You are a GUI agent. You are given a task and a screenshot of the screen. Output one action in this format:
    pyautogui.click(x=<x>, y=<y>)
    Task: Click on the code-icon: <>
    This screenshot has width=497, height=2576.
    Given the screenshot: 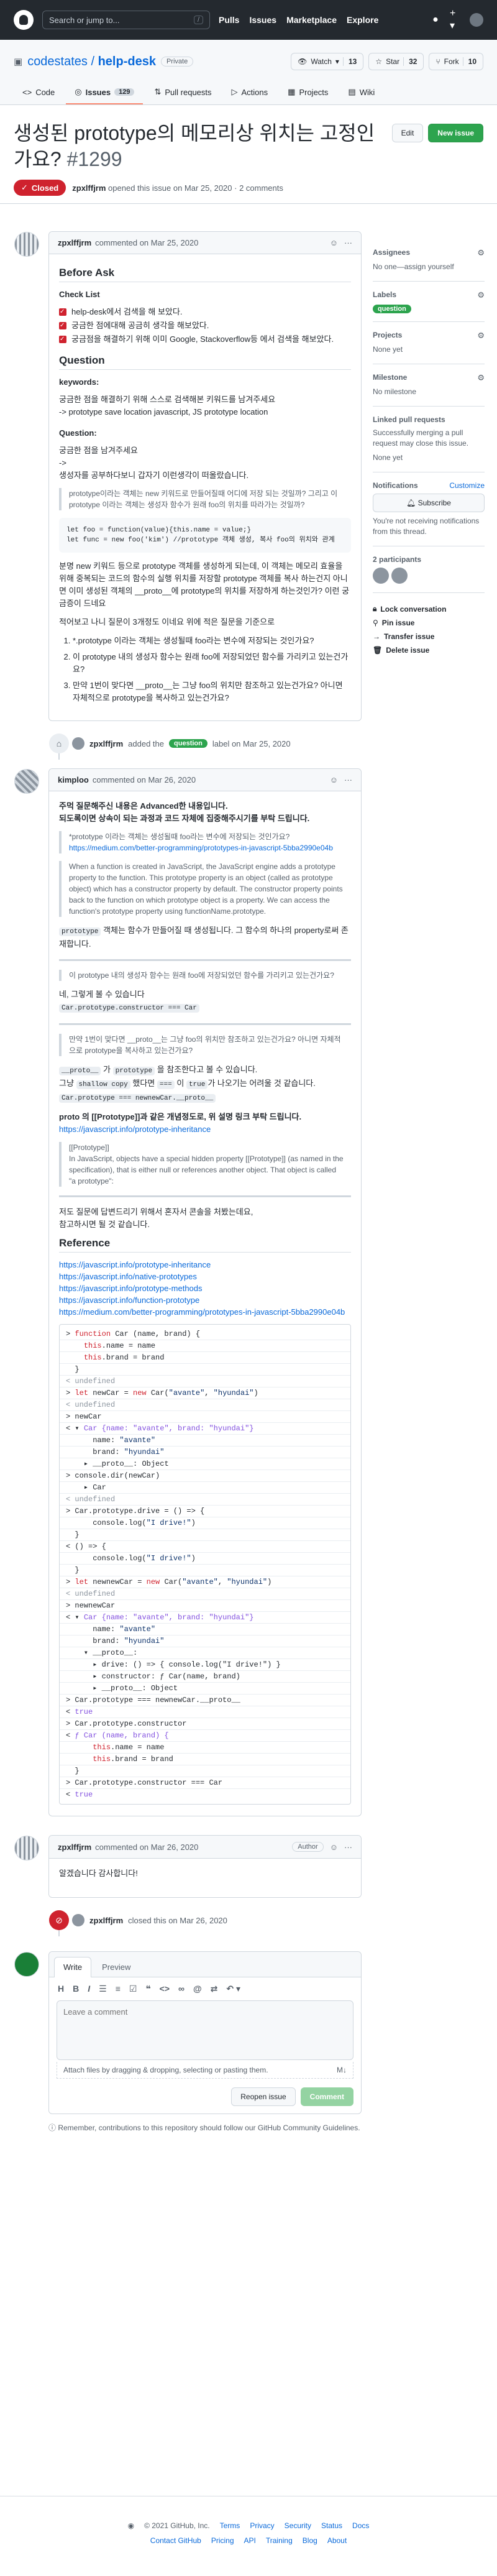 What is the action you would take?
    pyautogui.click(x=165, y=1989)
    